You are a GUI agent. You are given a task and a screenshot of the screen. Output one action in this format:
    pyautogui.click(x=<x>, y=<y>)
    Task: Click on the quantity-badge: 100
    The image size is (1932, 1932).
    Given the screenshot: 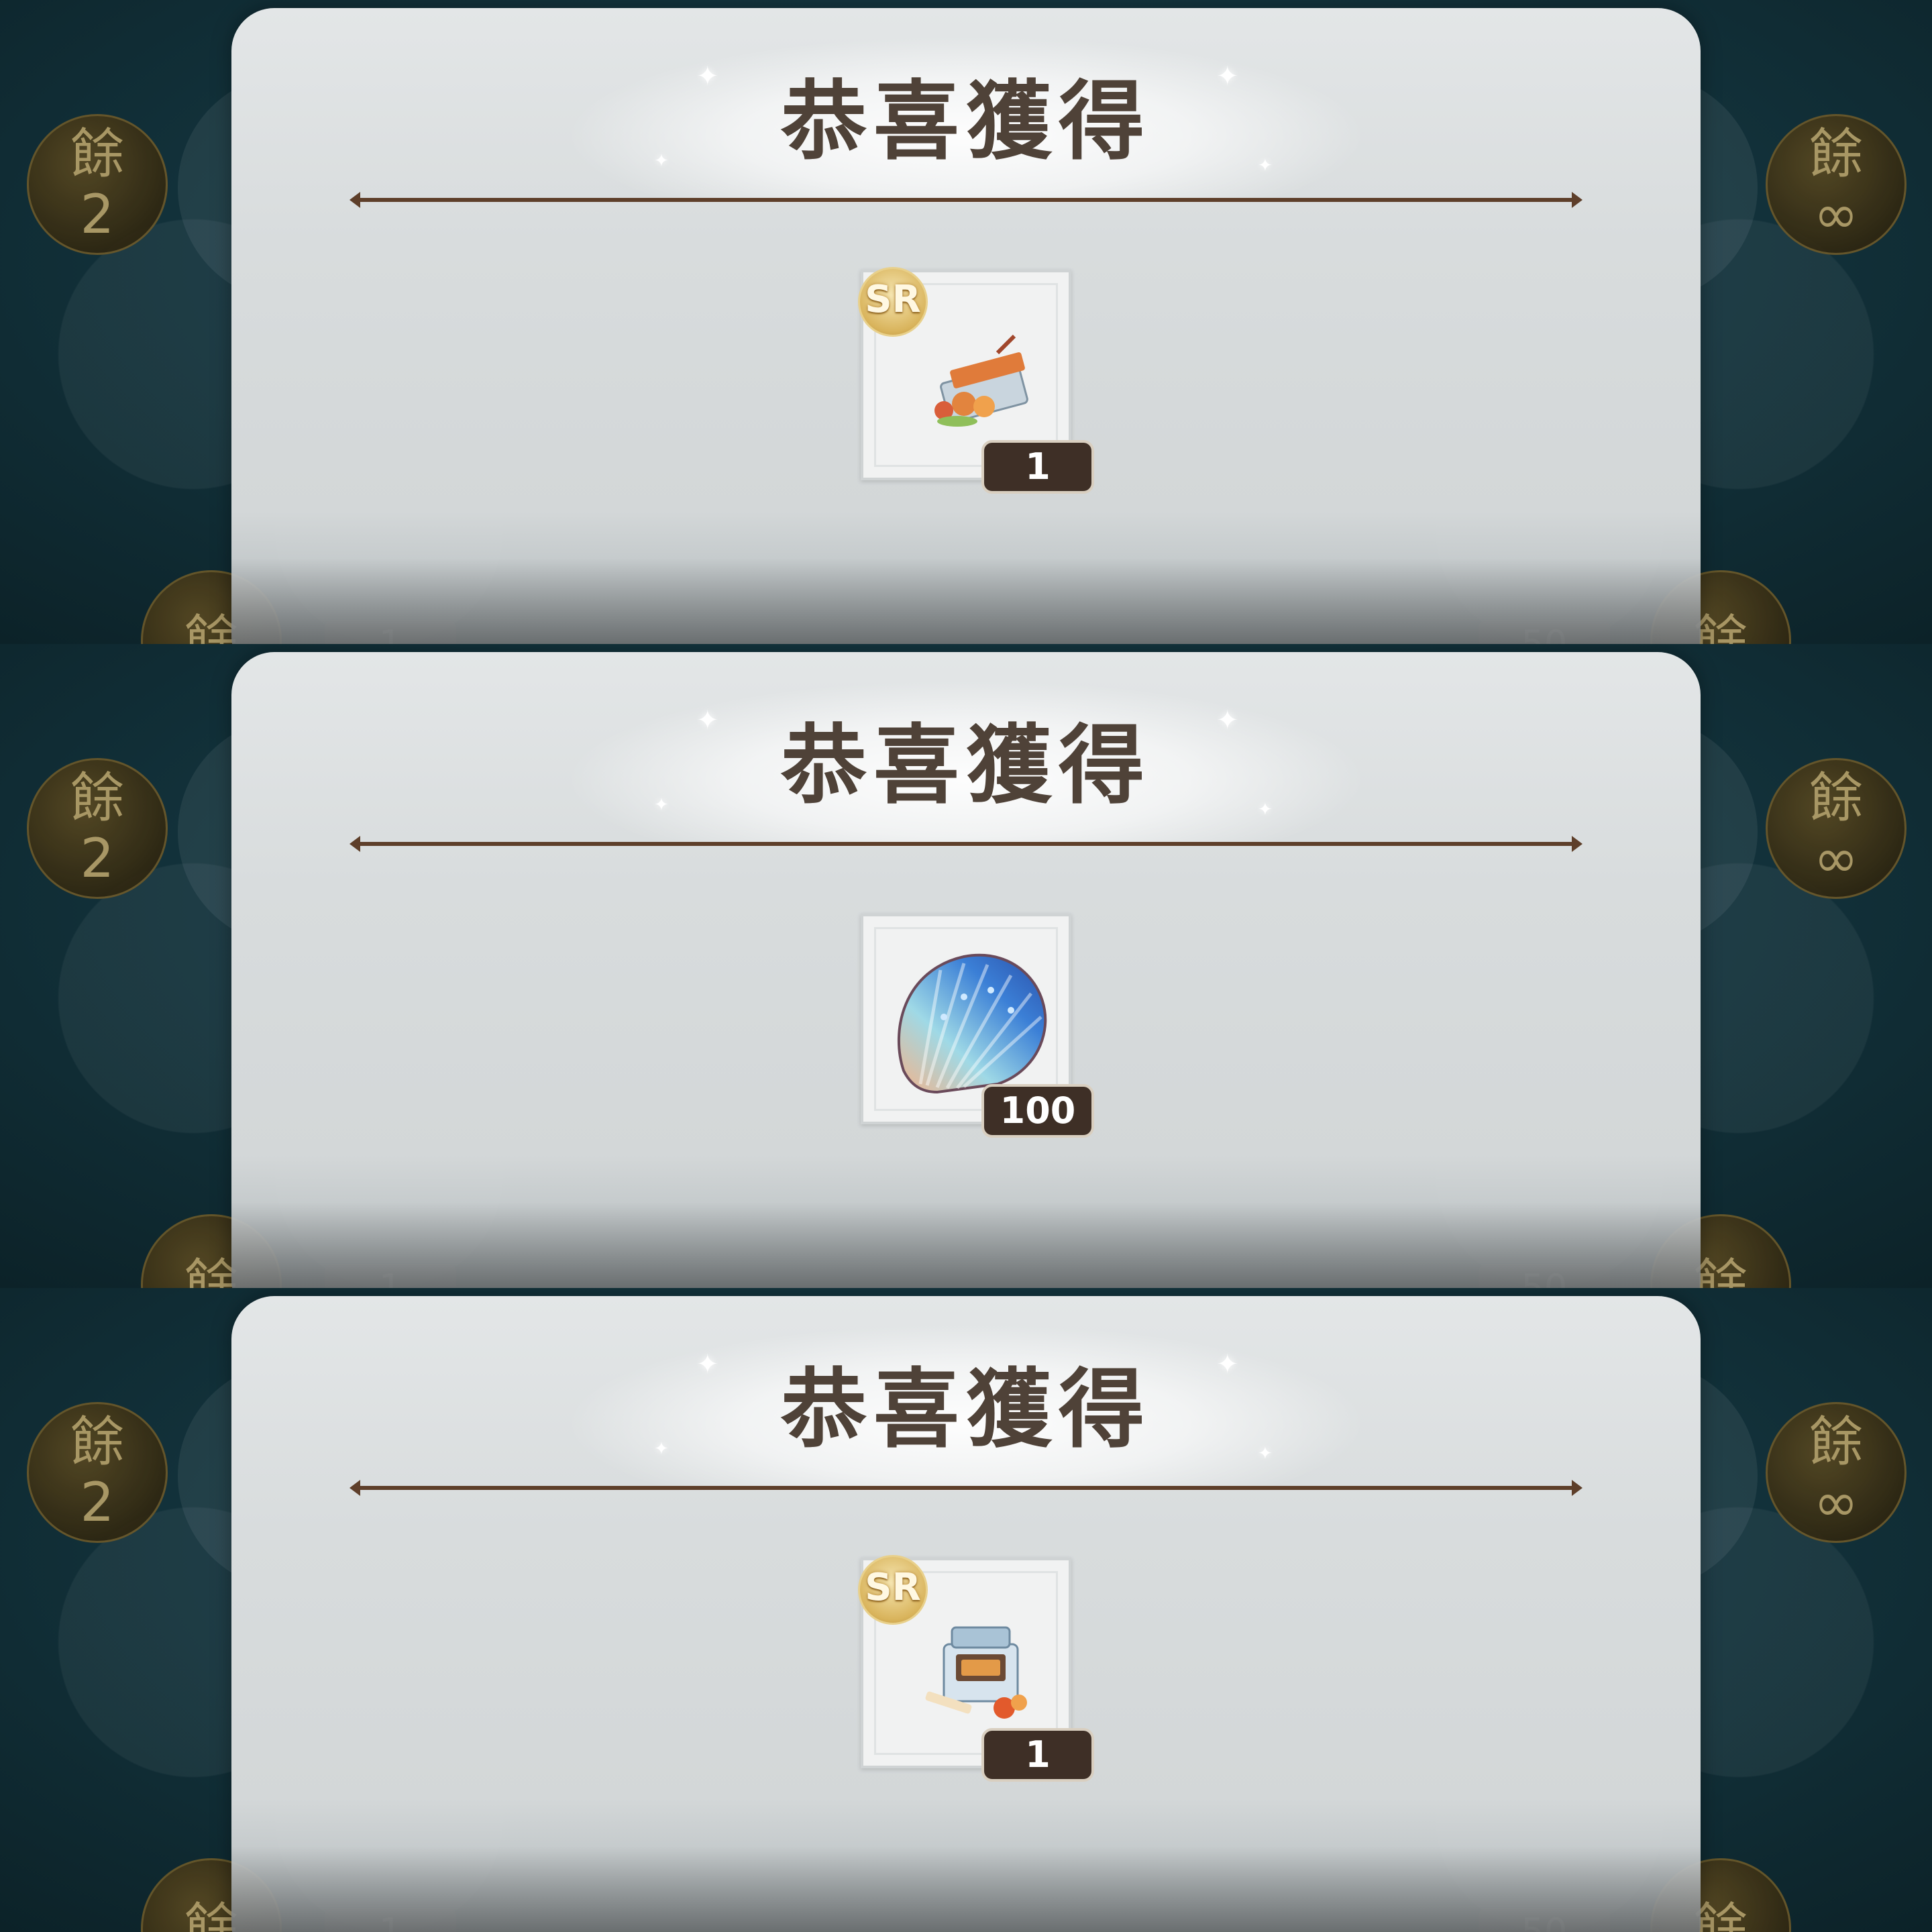 What is the action you would take?
    pyautogui.click(x=1037, y=1111)
    